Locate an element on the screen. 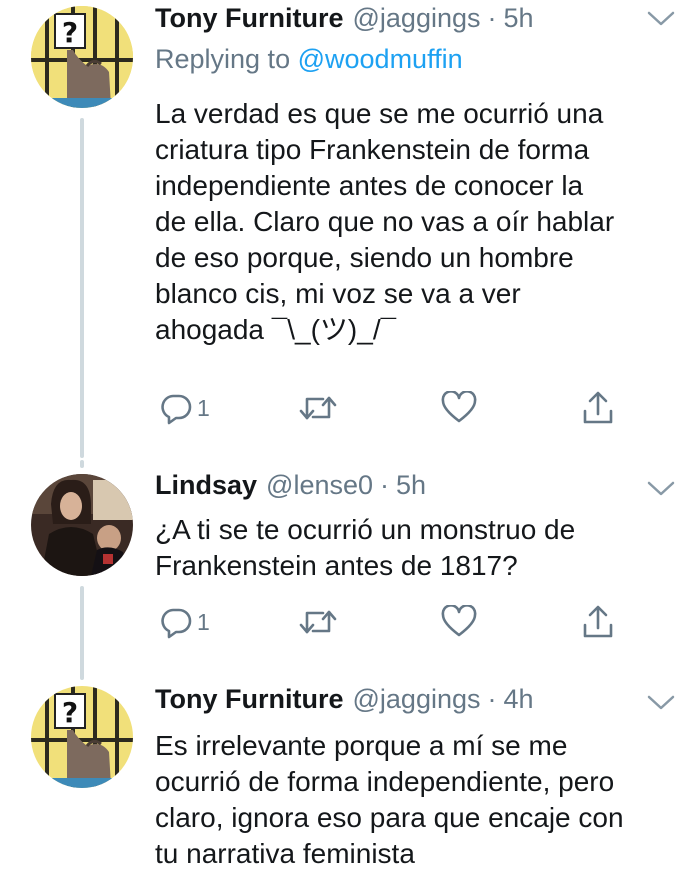 This screenshot has height=879, width=700. tweet-header: Tony Furniture @jaggings · 5h is located at coordinates (407, 23).